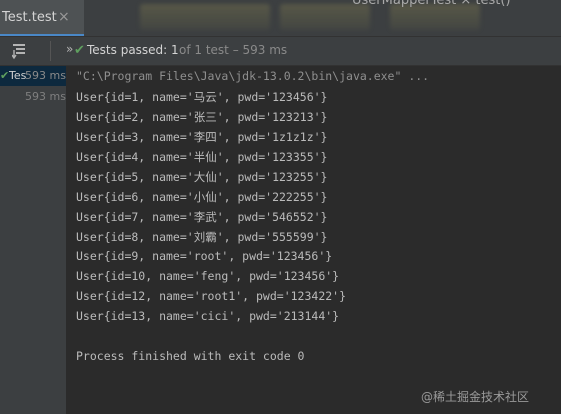 This screenshot has width=561, height=414. I want to click on close-icon: ×, so click(64, 17).